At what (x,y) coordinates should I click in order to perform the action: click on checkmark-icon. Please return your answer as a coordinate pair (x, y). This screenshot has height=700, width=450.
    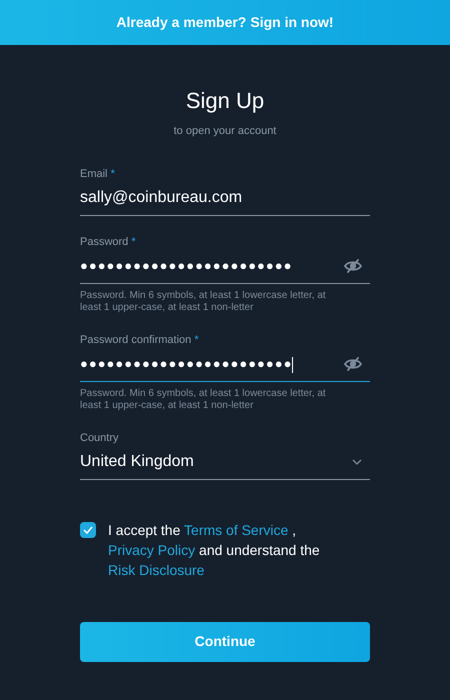
    Looking at the image, I should click on (88, 530).